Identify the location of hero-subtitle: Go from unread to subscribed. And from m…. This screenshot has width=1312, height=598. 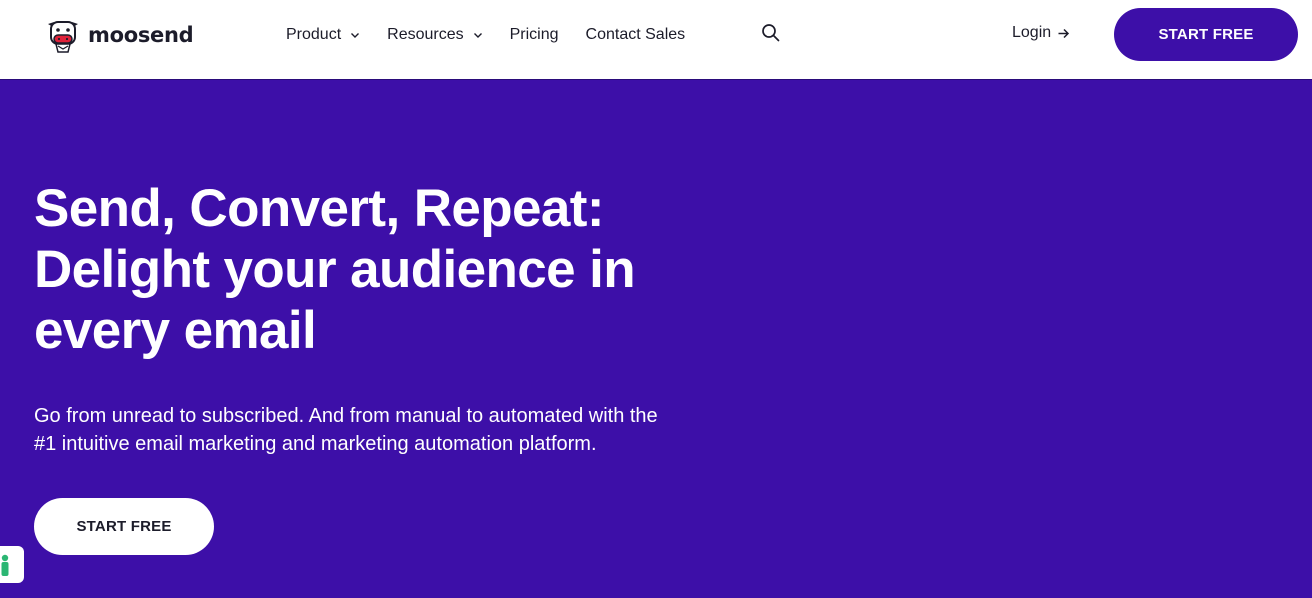
(404, 430).